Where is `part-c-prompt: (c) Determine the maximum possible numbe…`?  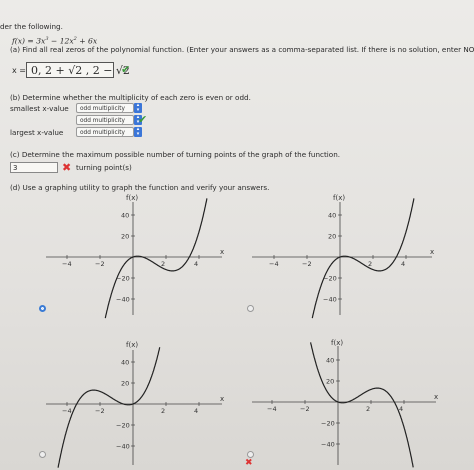 part-c-prompt: (c) Determine the maximum possible numbe… is located at coordinates (175, 154).